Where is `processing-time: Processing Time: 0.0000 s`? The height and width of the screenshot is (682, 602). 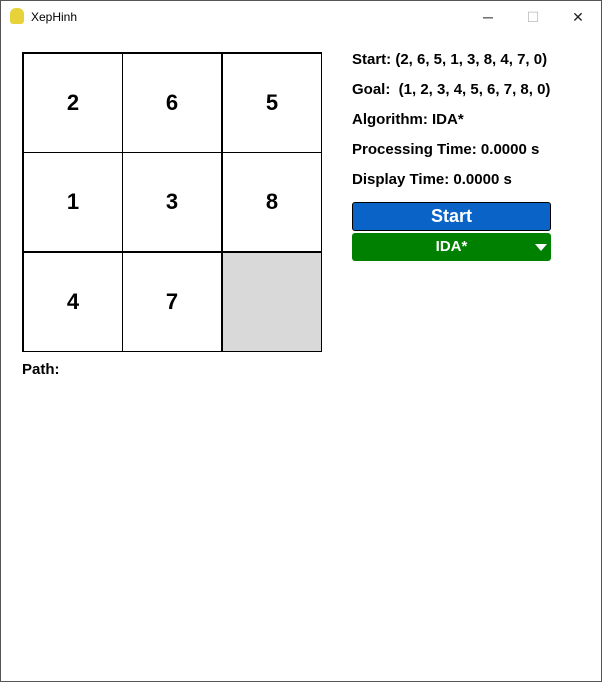 processing-time: Processing Time: 0.0000 s is located at coordinates (446, 149).